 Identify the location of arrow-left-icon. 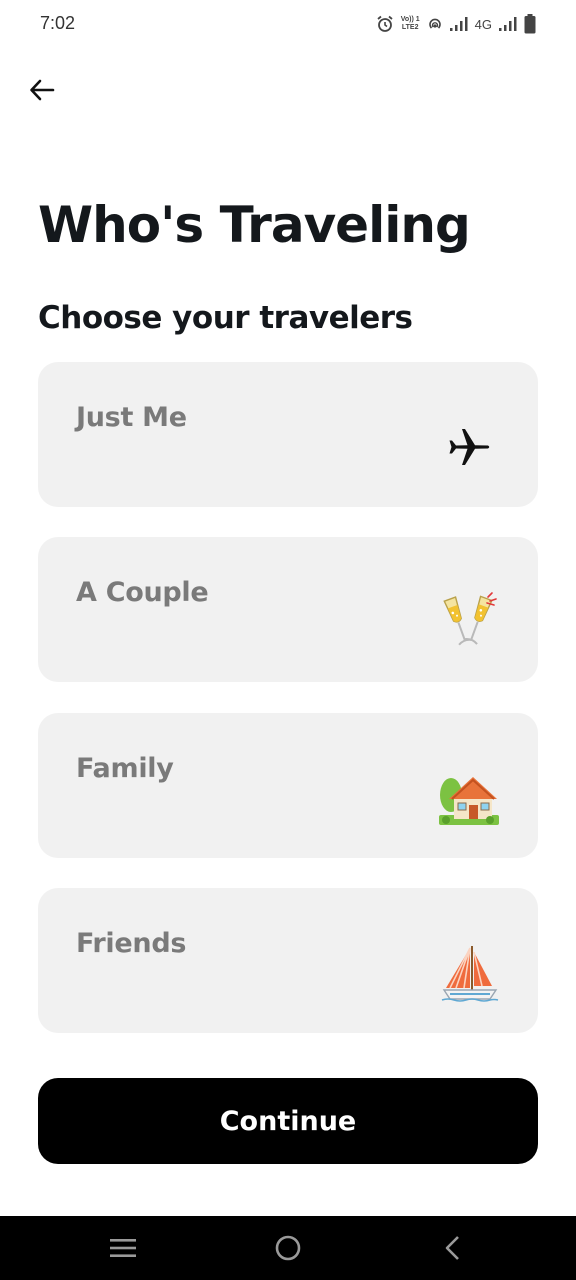
(42, 90).